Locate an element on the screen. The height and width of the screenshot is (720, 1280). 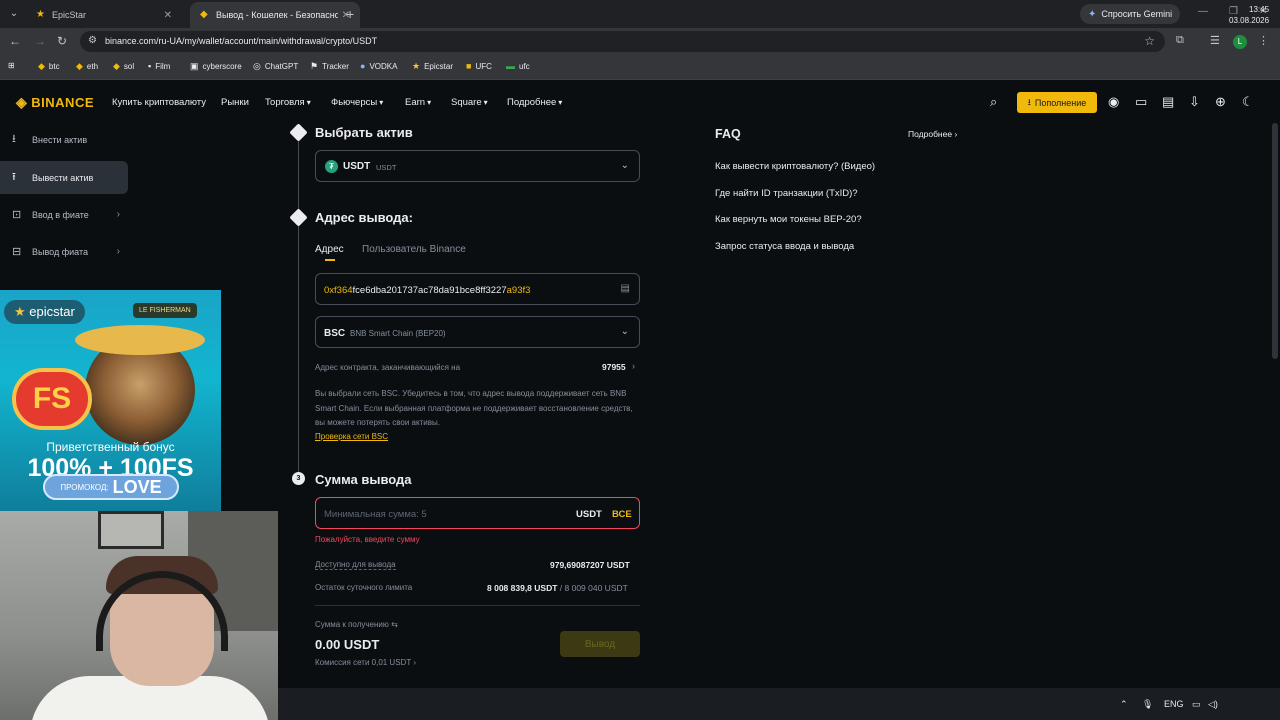
microphone-icon: 🎙 is located at coordinates (1147, 704).